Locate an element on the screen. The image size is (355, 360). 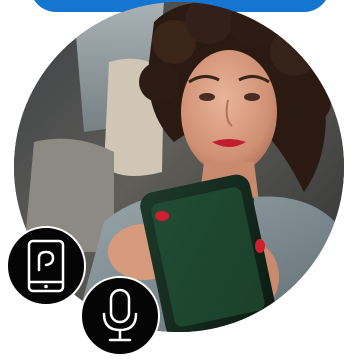
microphone-icon is located at coordinates (120, 316).